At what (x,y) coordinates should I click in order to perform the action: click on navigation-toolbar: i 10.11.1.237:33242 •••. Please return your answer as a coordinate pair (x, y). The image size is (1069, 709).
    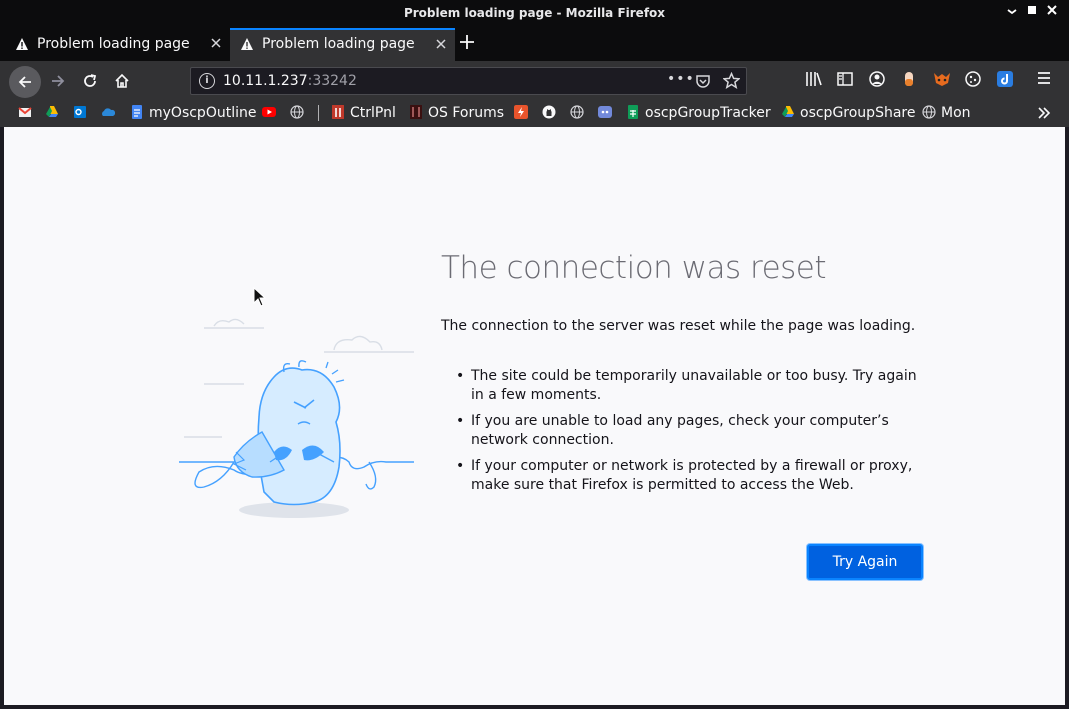
    Looking at the image, I should click on (534, 80).